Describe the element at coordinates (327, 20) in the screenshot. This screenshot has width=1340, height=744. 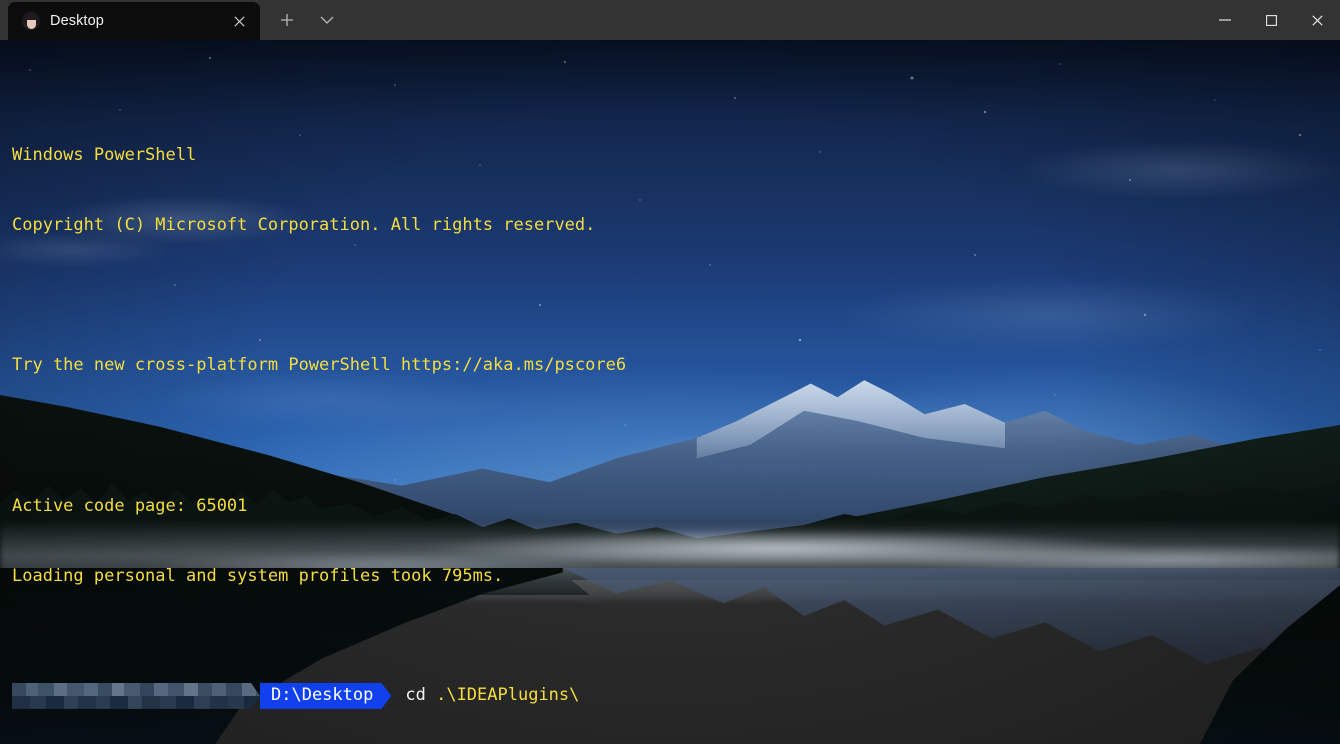
I see `chevron-down-icon` at that location.